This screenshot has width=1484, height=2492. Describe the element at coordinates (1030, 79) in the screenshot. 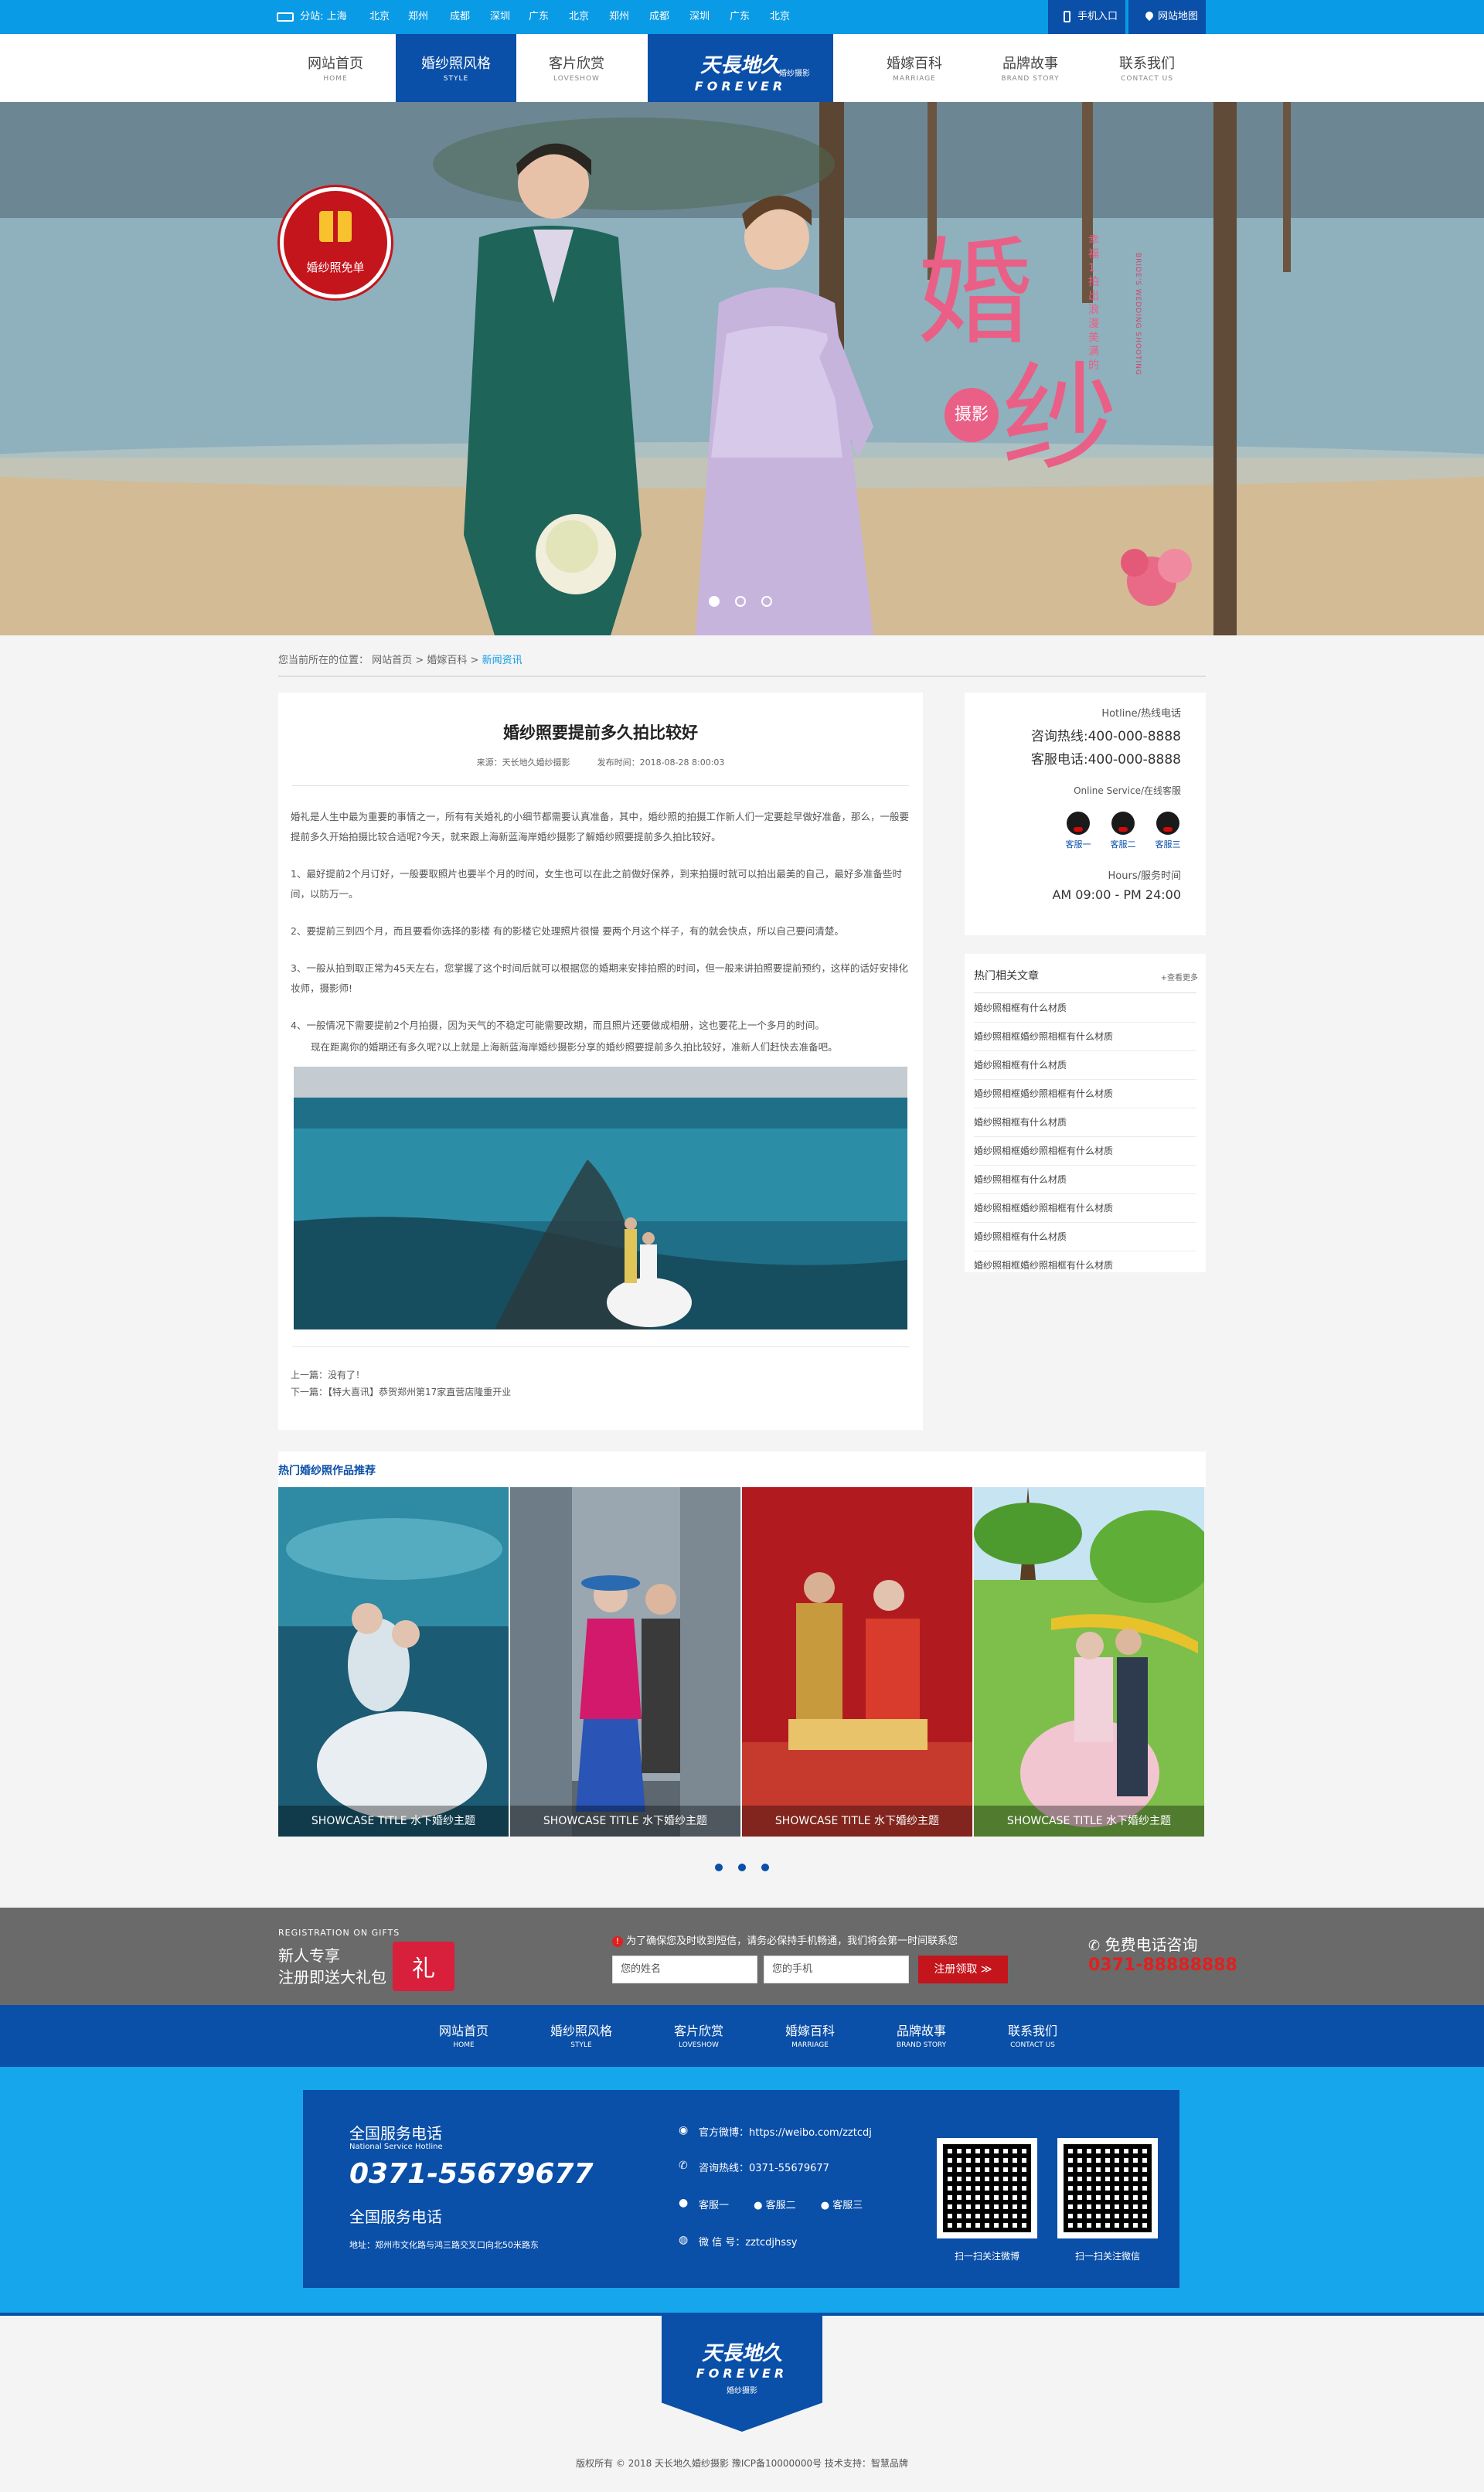

I see `nav-sublabel: BRAND STORY` at that location.